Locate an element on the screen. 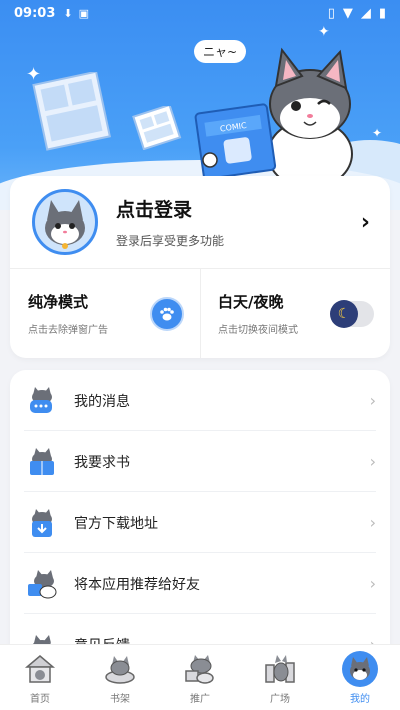 This screenshot has width=400, height=710. menu-label: 将本应用推荐给好友 is located at coordinates (137, 584).